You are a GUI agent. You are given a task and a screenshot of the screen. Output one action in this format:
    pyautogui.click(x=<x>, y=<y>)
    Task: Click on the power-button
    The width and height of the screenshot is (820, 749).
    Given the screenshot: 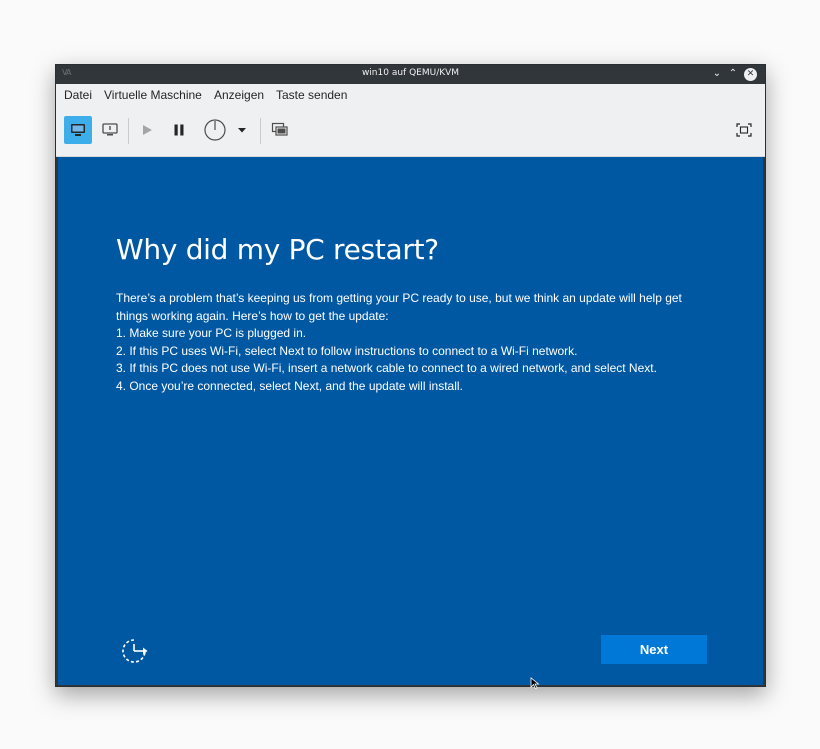 What is the action you would take?
    pyautogui.click(x=215, y=130)
    